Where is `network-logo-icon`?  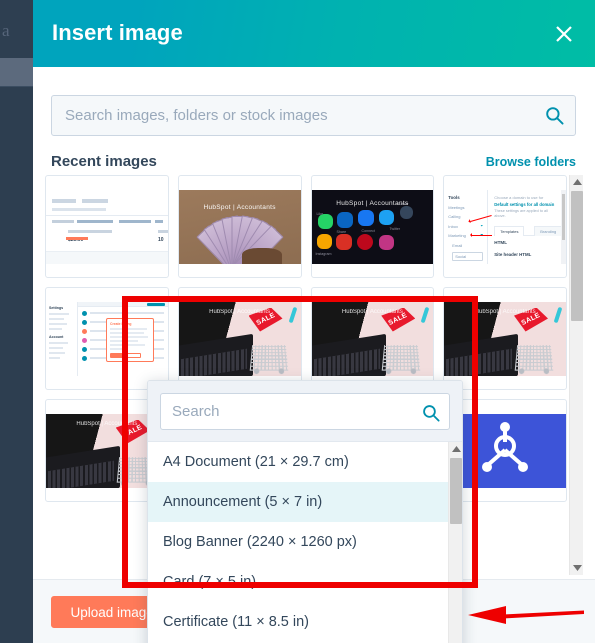 network-logo-icon is located at coordinates (505, 450).